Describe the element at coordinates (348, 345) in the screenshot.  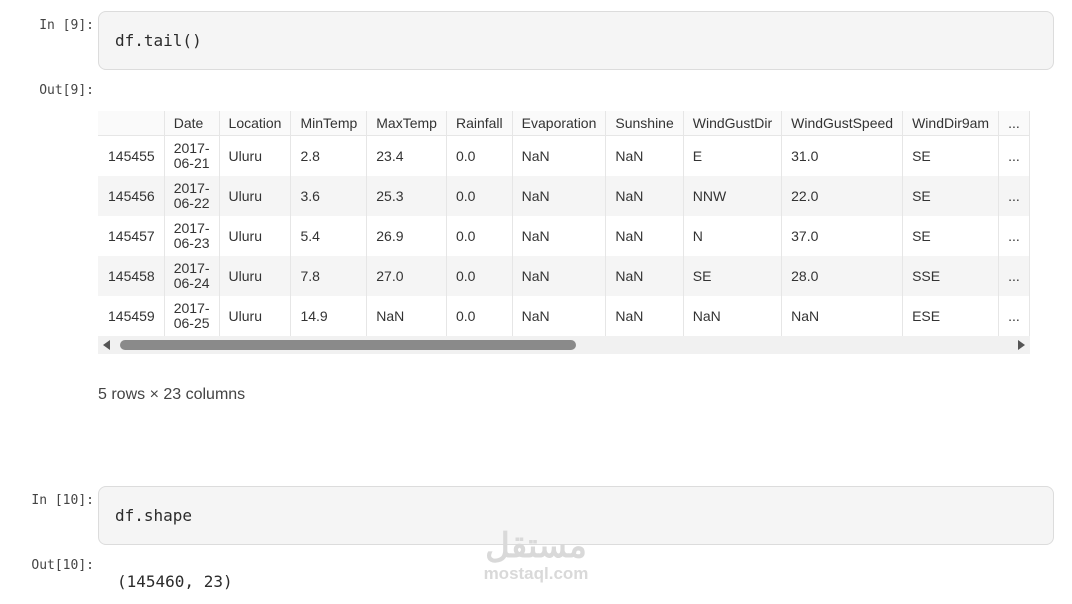
I see `scrollbar-thumb` at that location.